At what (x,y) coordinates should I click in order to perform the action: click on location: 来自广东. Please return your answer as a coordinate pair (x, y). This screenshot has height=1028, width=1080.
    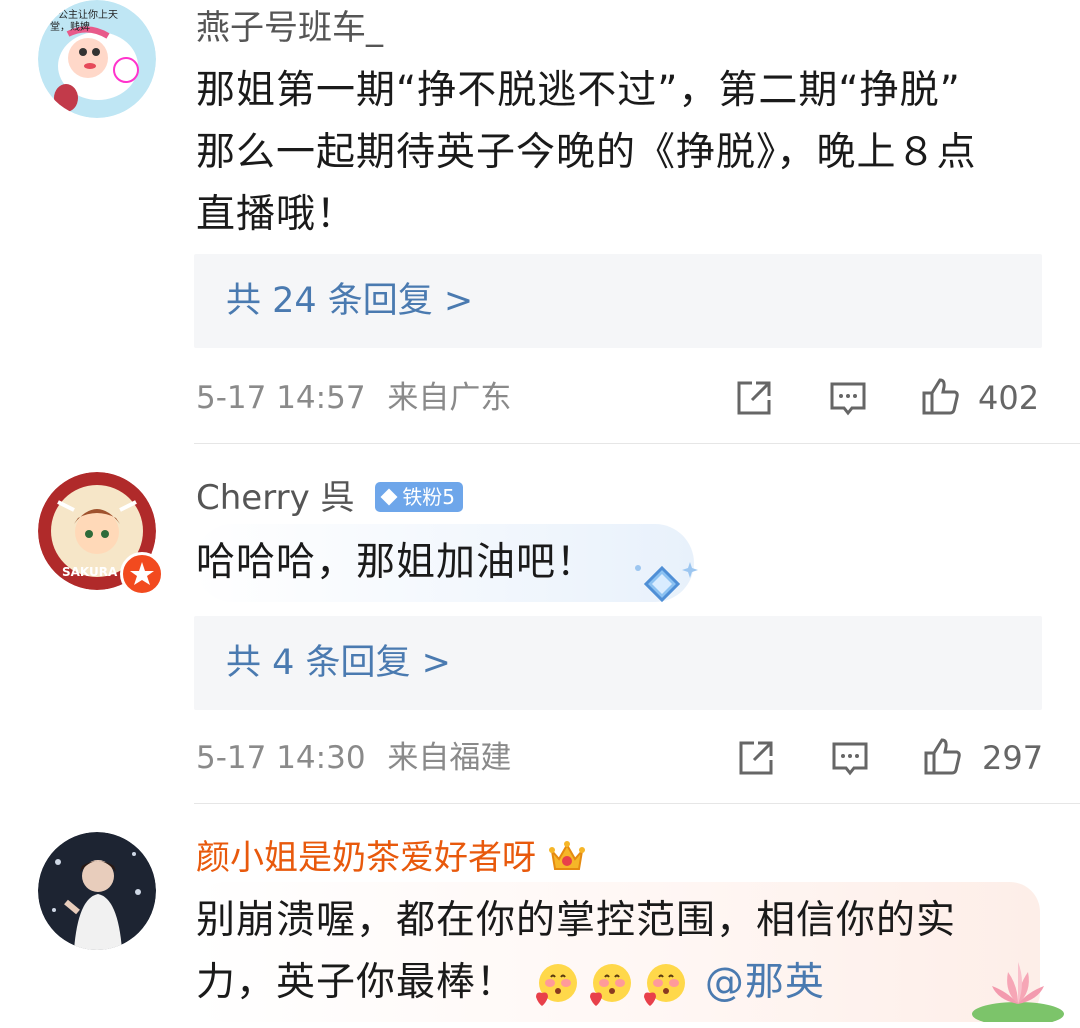
    Looking at the image, I should click on (449, 398).